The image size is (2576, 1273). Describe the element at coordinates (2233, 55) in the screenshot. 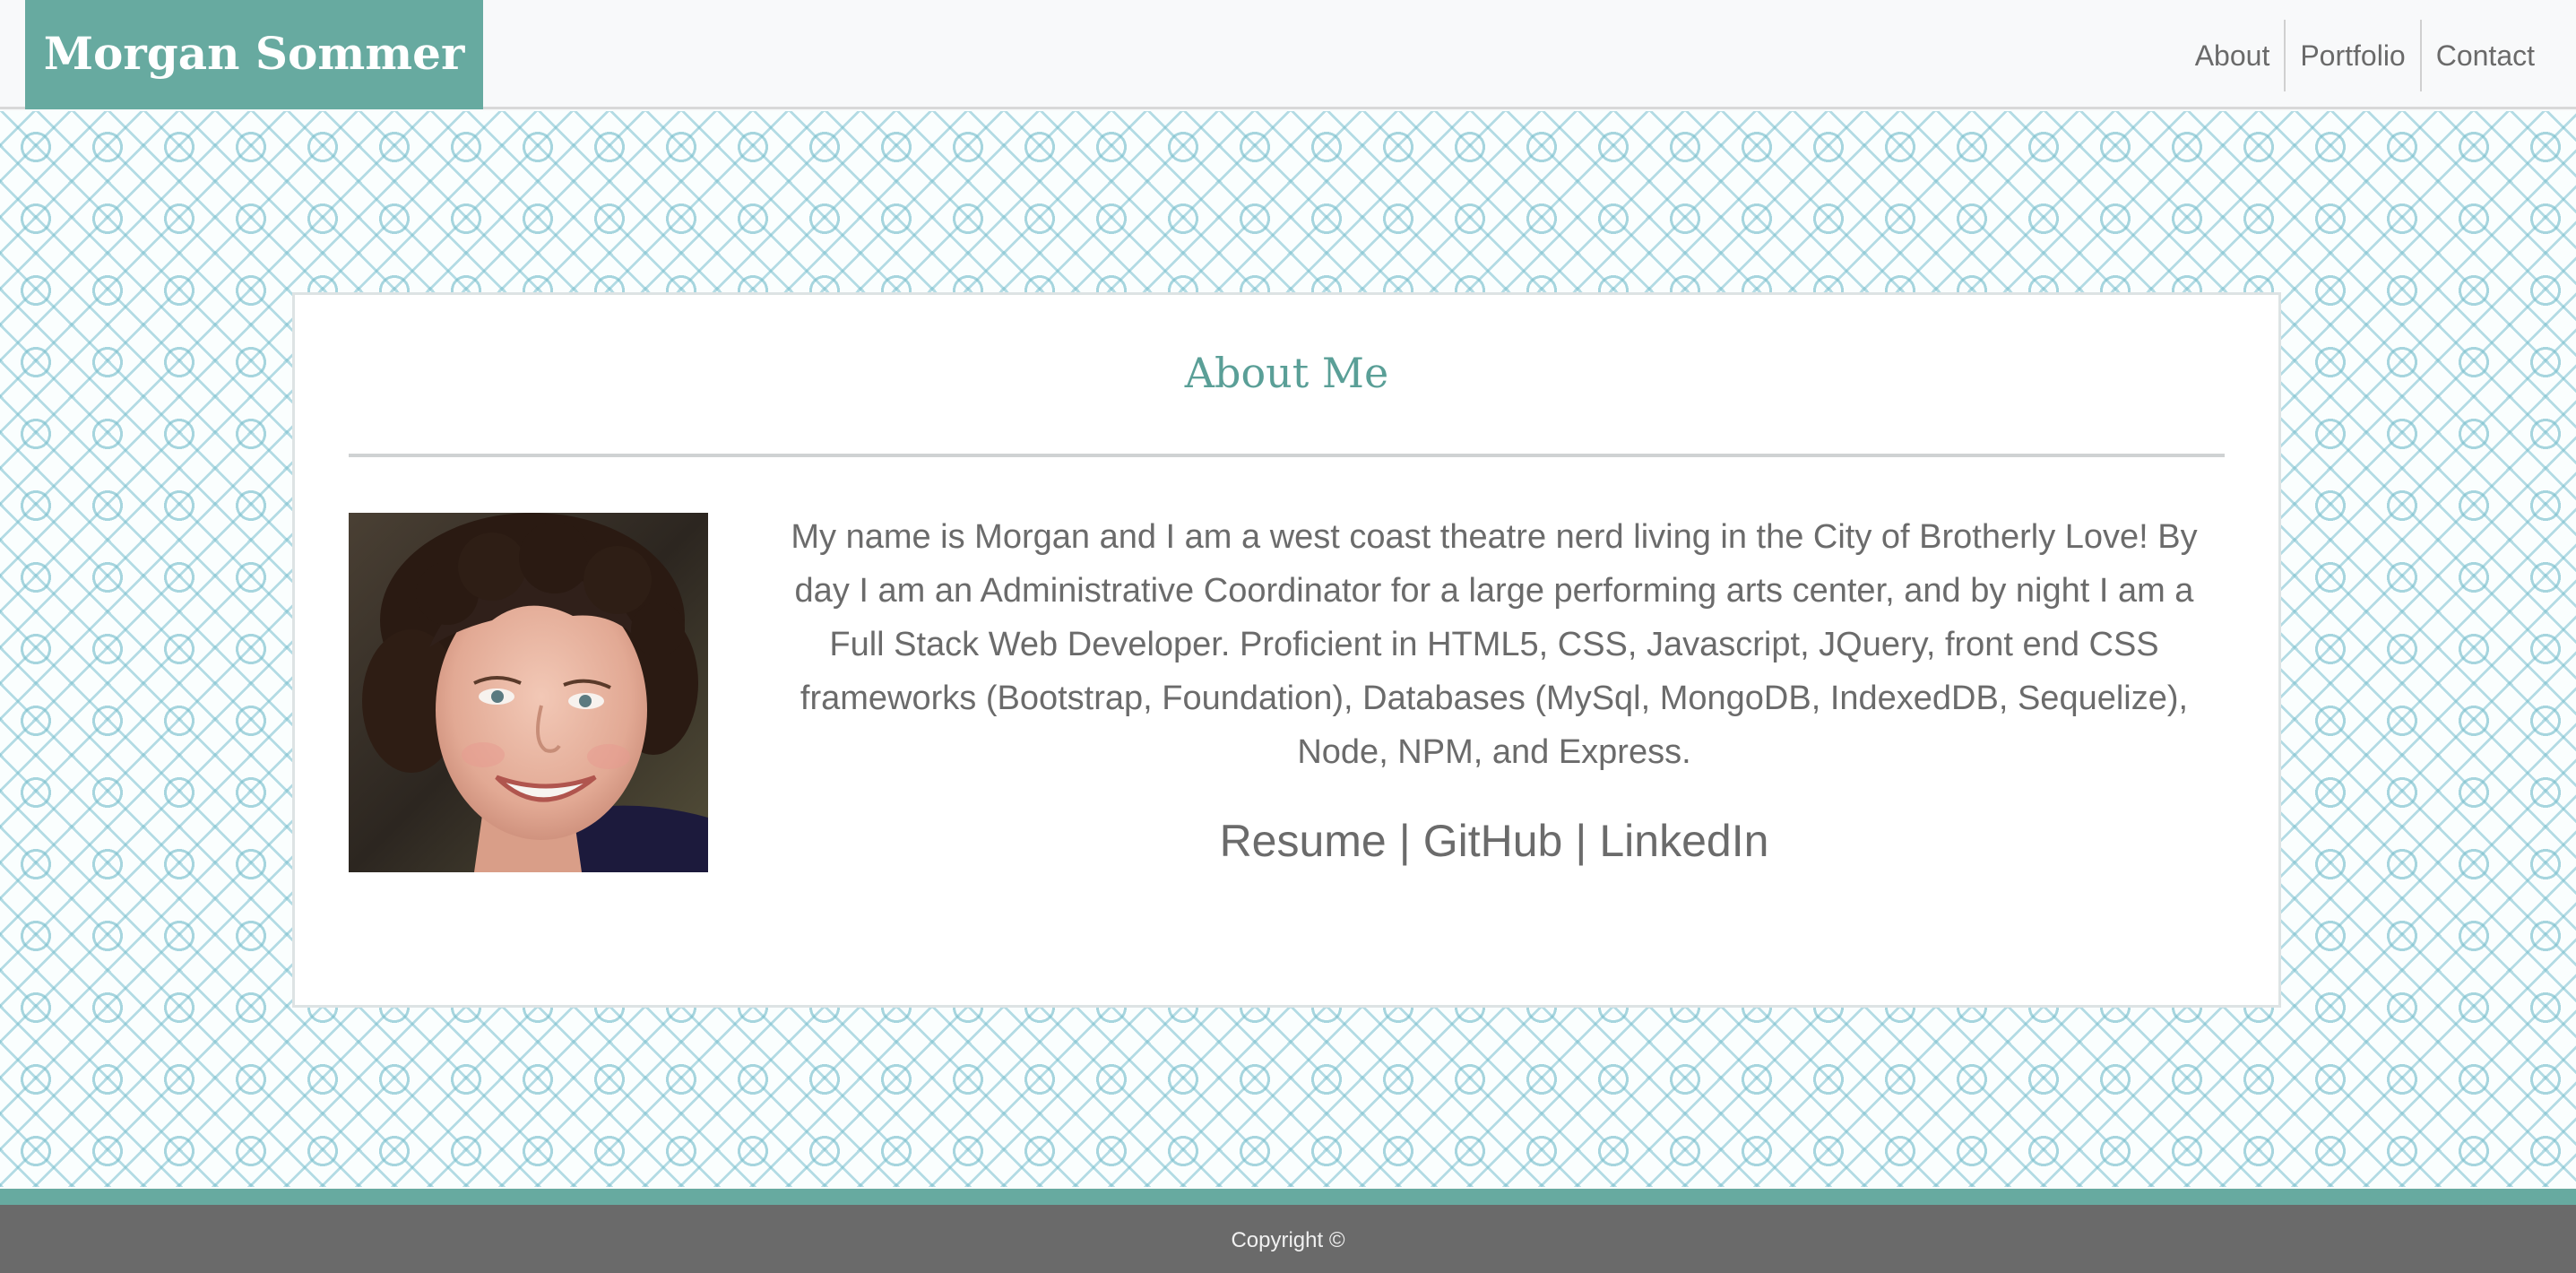

I see `nav-about: About` at that location.